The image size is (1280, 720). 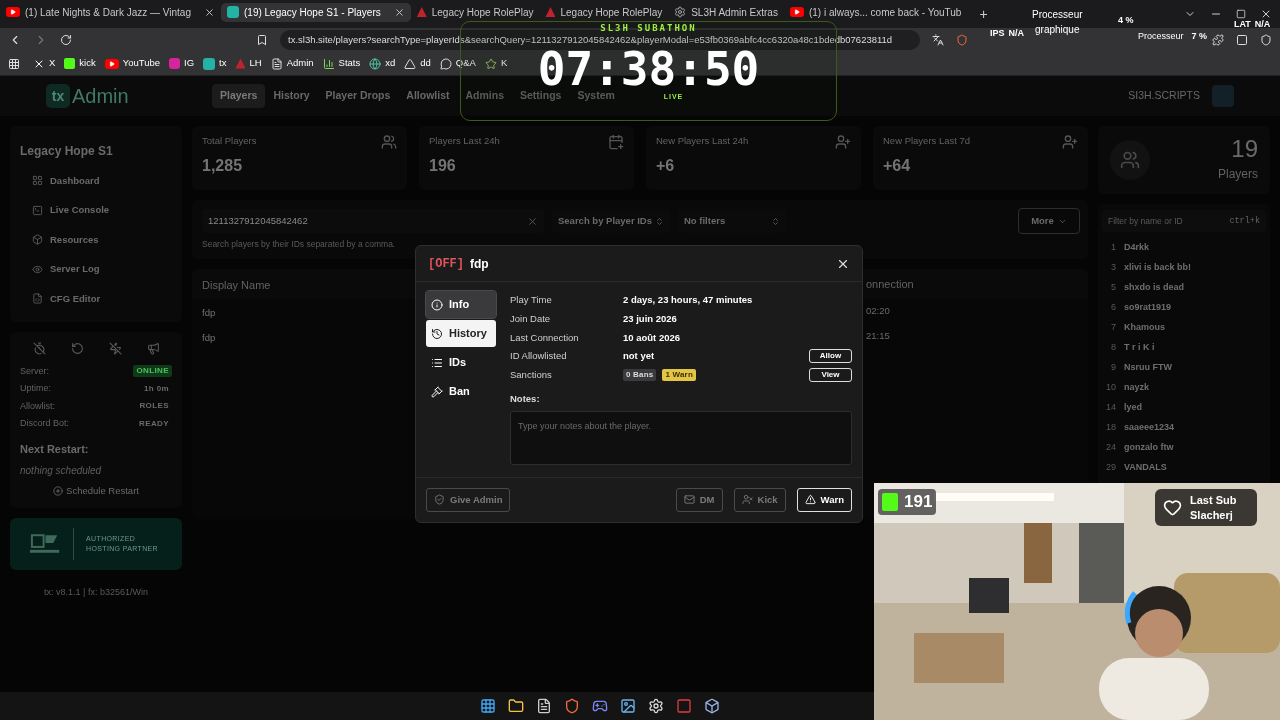 What do you see at coordinates (223, 166) in the screenshot?
I see `stat-value: 1,285` at bounding box center [223, 166].